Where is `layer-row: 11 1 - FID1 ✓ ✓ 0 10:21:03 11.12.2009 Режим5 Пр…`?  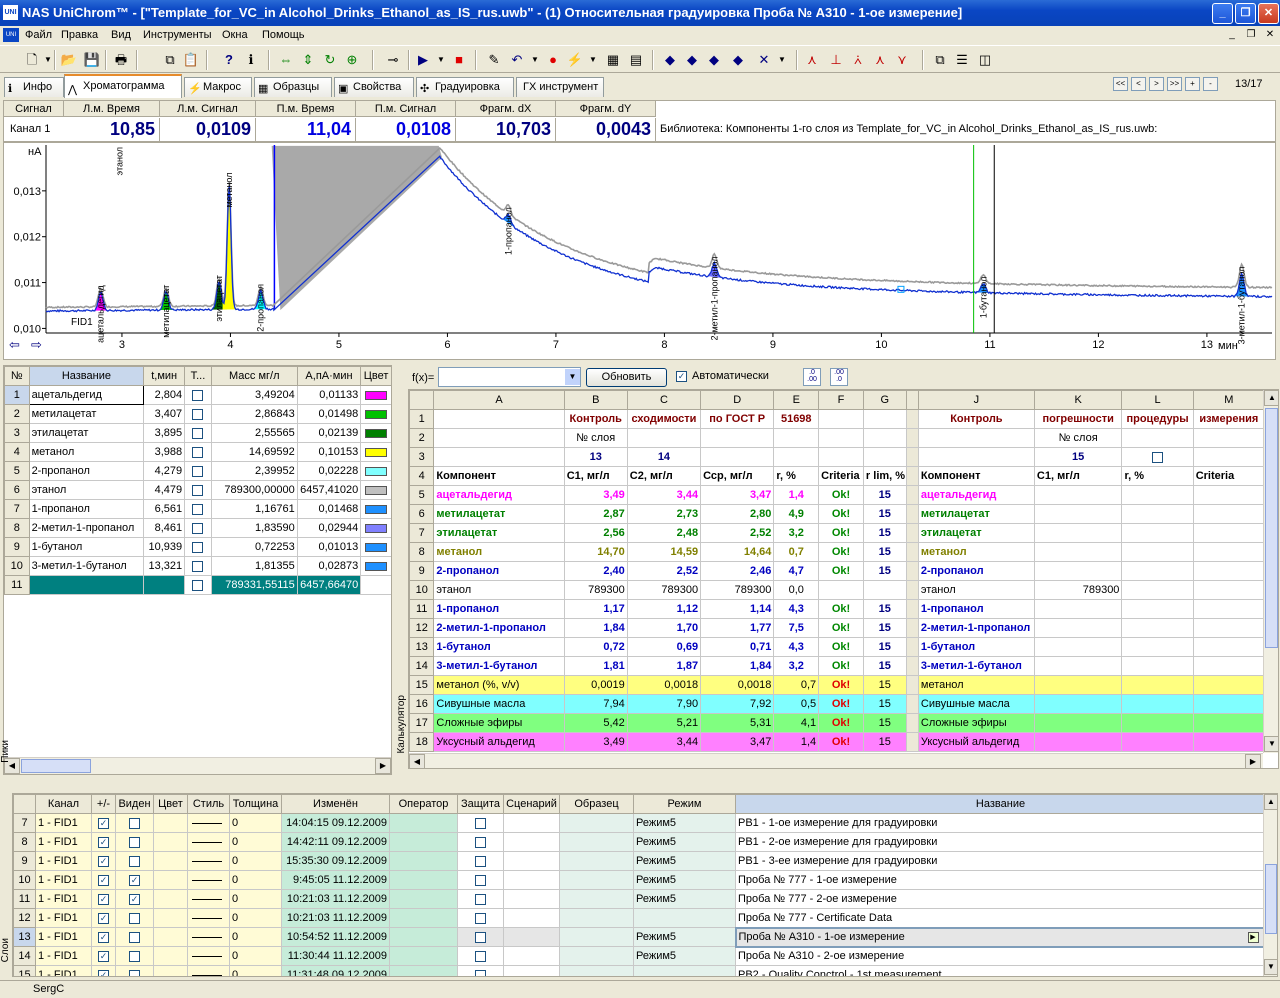 layer-row: 11 1 - FID1 ✓ ✓ 0 10:21:03 11.12.2009 Режим5 Пр… is located at coordinates (639, 899).